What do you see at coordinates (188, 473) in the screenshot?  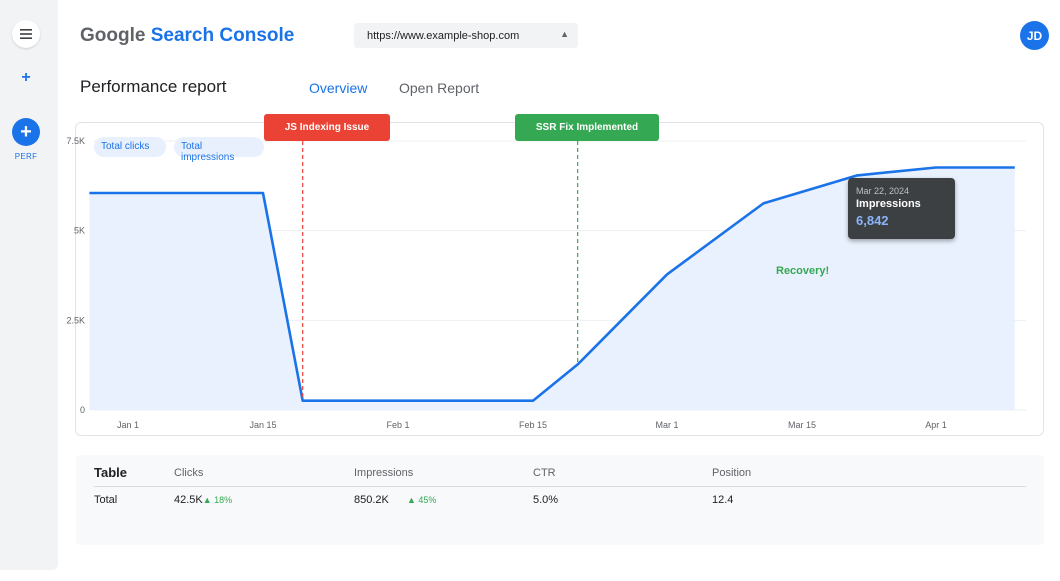 I see `column-header-clicks: Clicks` at bounding box center [188, 473].